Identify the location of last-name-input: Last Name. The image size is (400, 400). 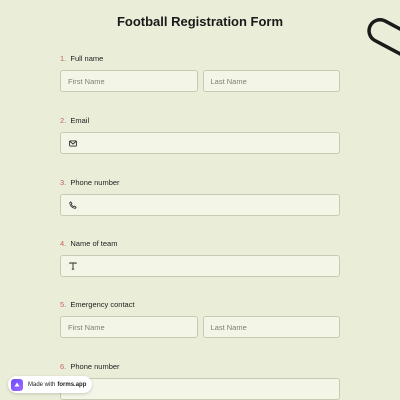
(271, 81).